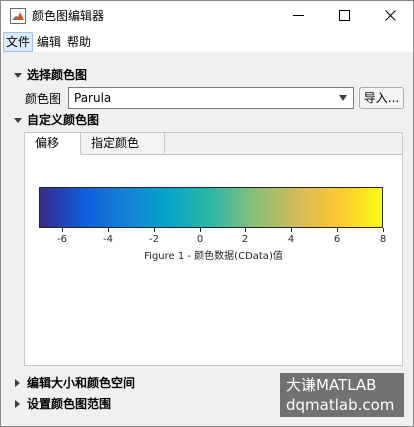 The width and height of the screenshot is (414, 427). I want to click on minimize-button, so click(298, 16).